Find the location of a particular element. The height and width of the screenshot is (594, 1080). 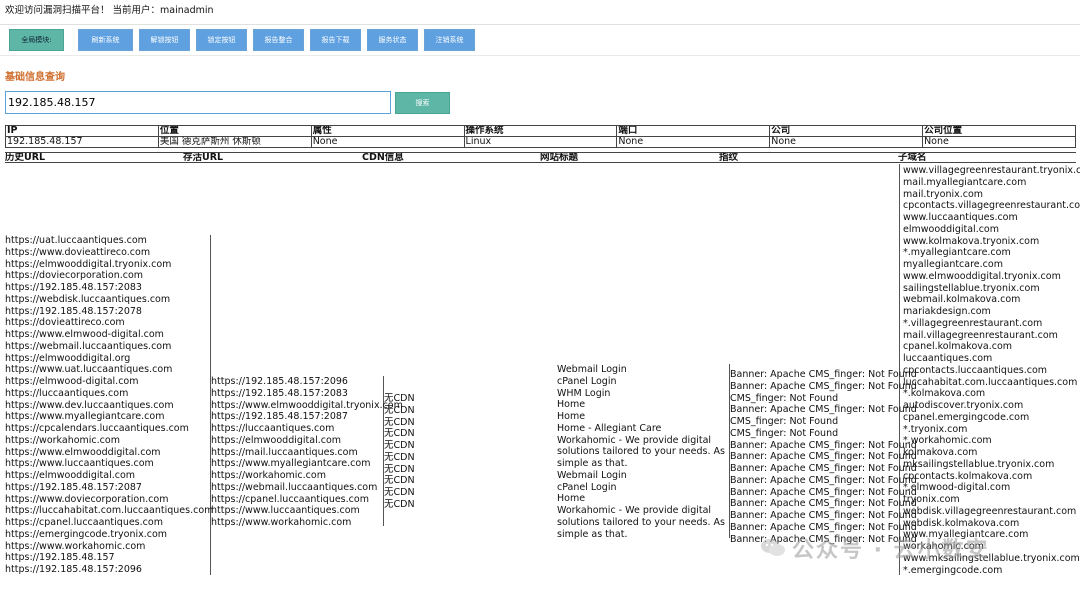

list-item: https://mail.luccaantiques.com is located at coordinates (284, 452).